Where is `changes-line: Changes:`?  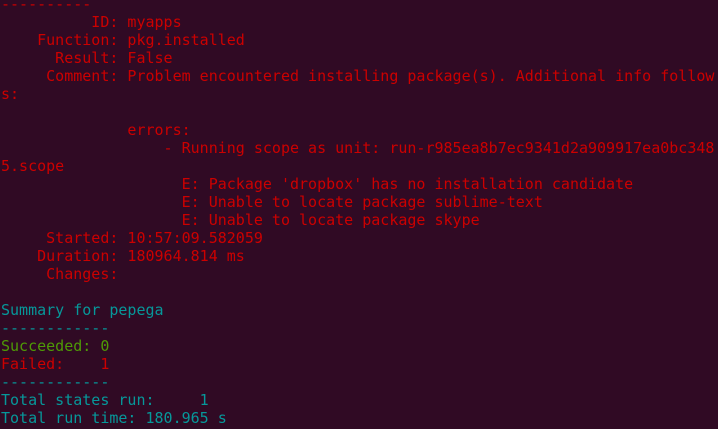
changes-line: Changes: is located at coordinates (60, 274).